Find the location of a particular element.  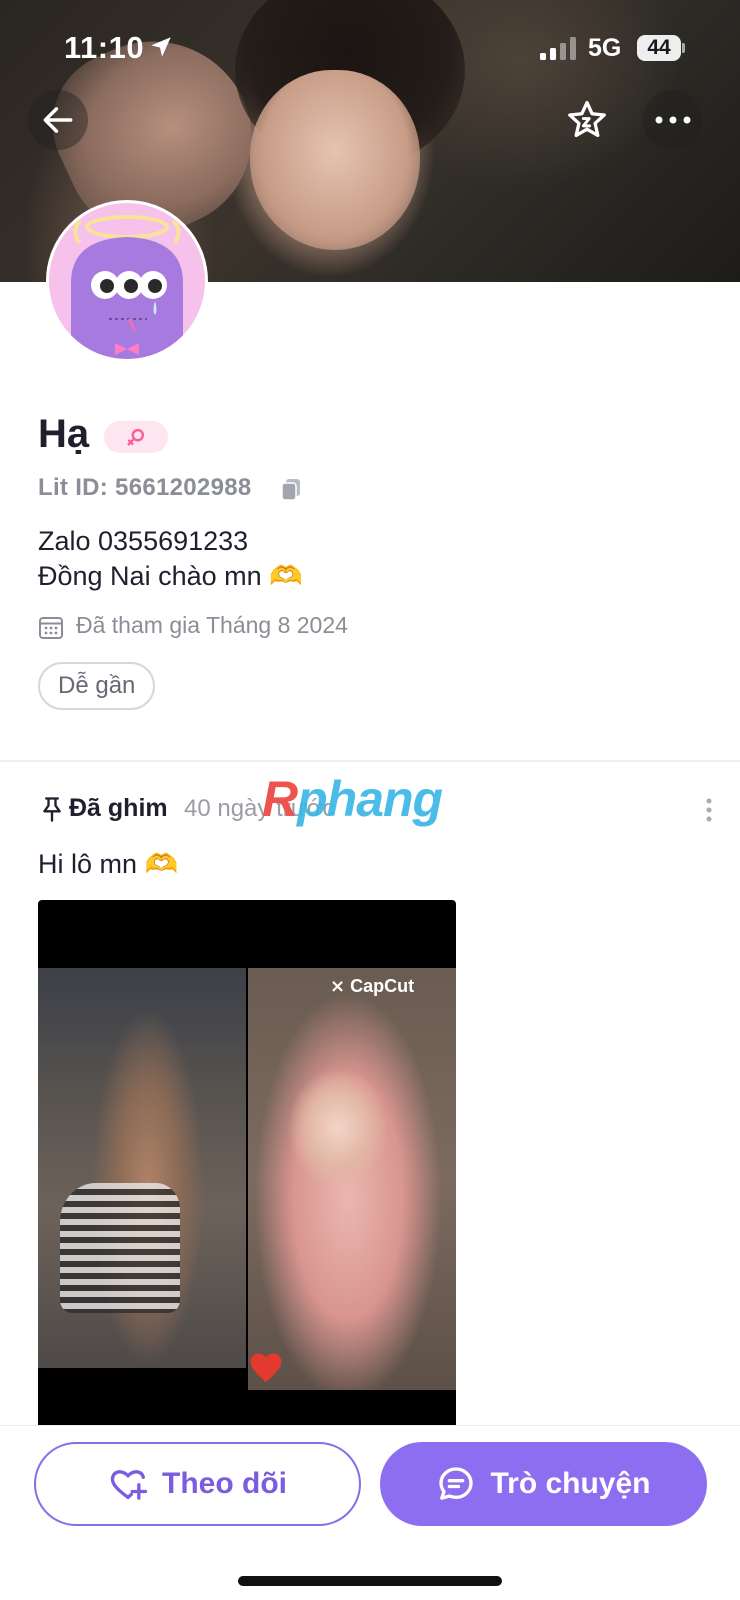

heart-sticker-icon is located at coordinates (266, 1367).